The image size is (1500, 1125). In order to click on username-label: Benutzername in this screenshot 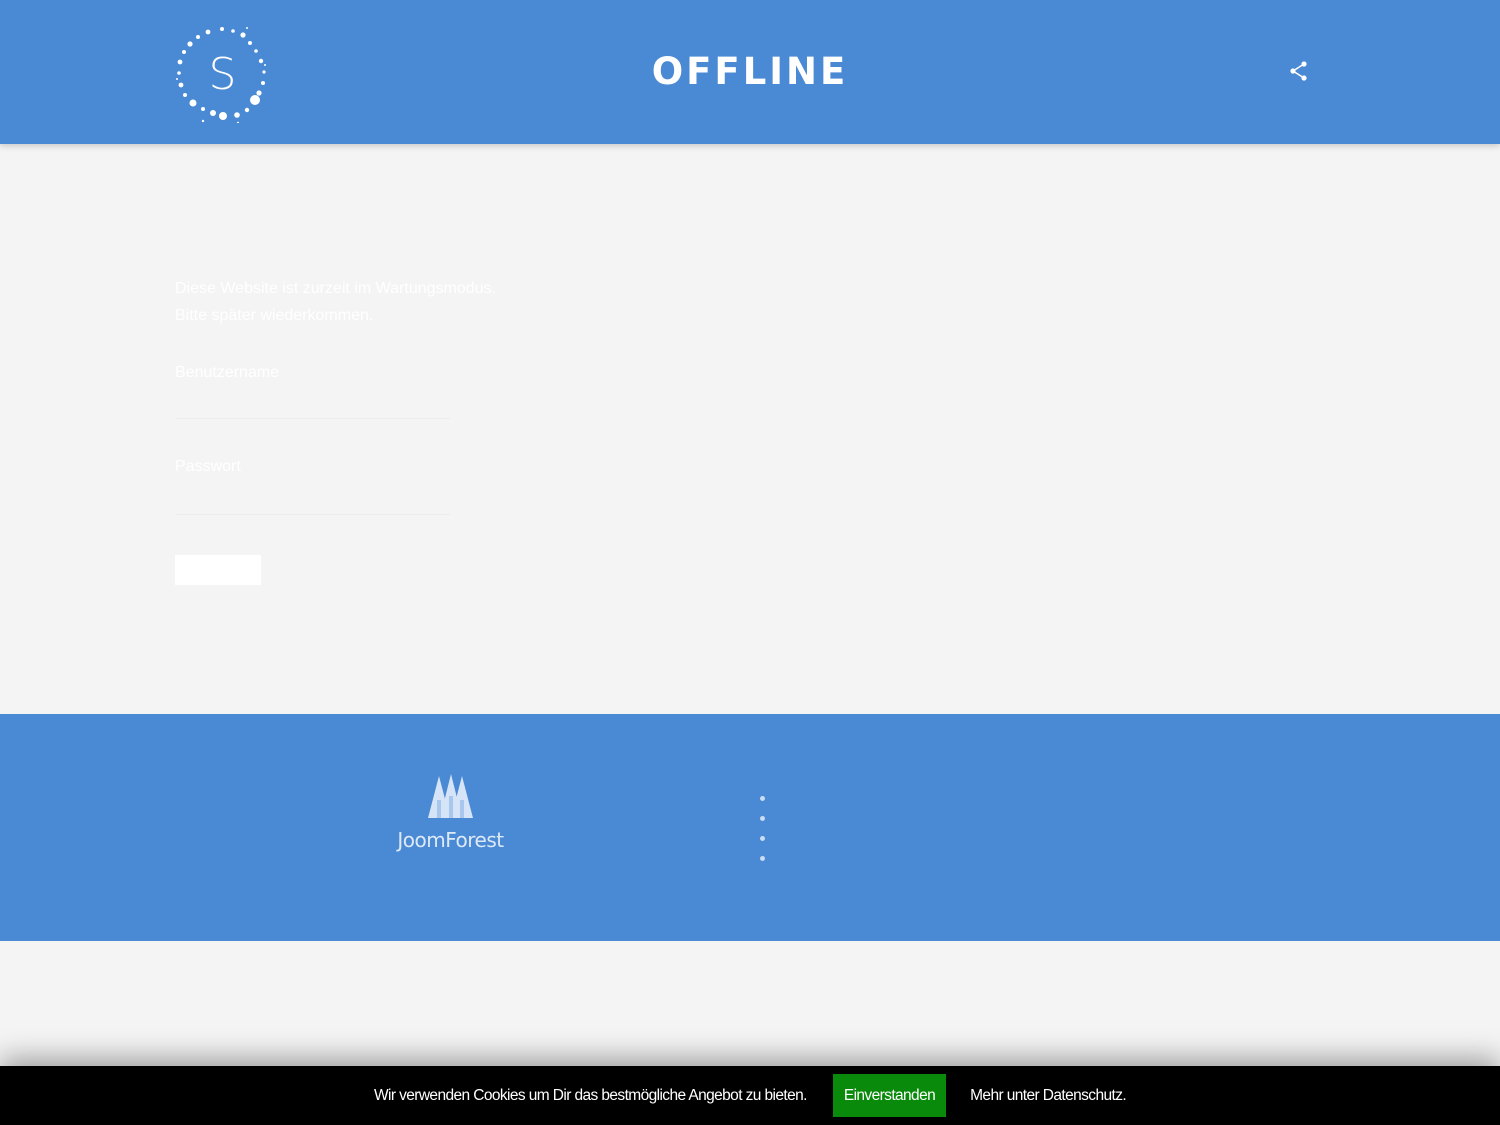, I will do `click(227, 372)`.